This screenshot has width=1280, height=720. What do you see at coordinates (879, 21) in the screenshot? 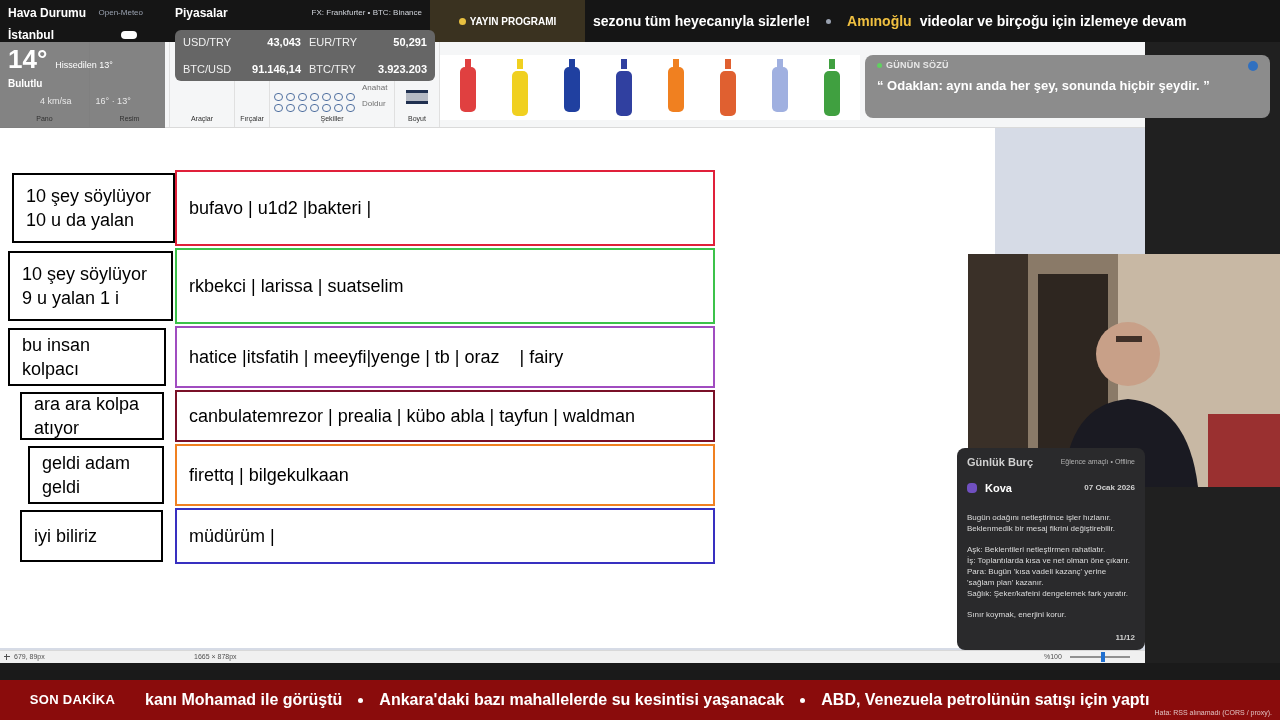
I see `ticker-text: Amınoğlu` at bounding box center [879, 21].